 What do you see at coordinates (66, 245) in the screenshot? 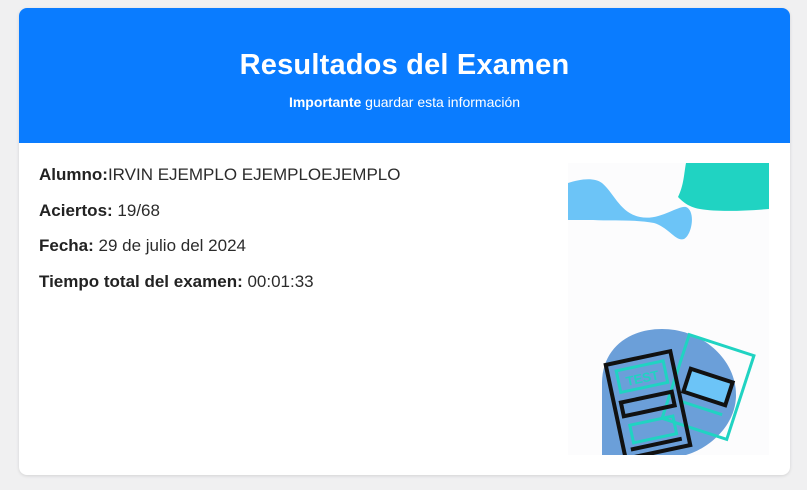
I see `fecha-label: Fecha:` at bounding box center [66, 245].